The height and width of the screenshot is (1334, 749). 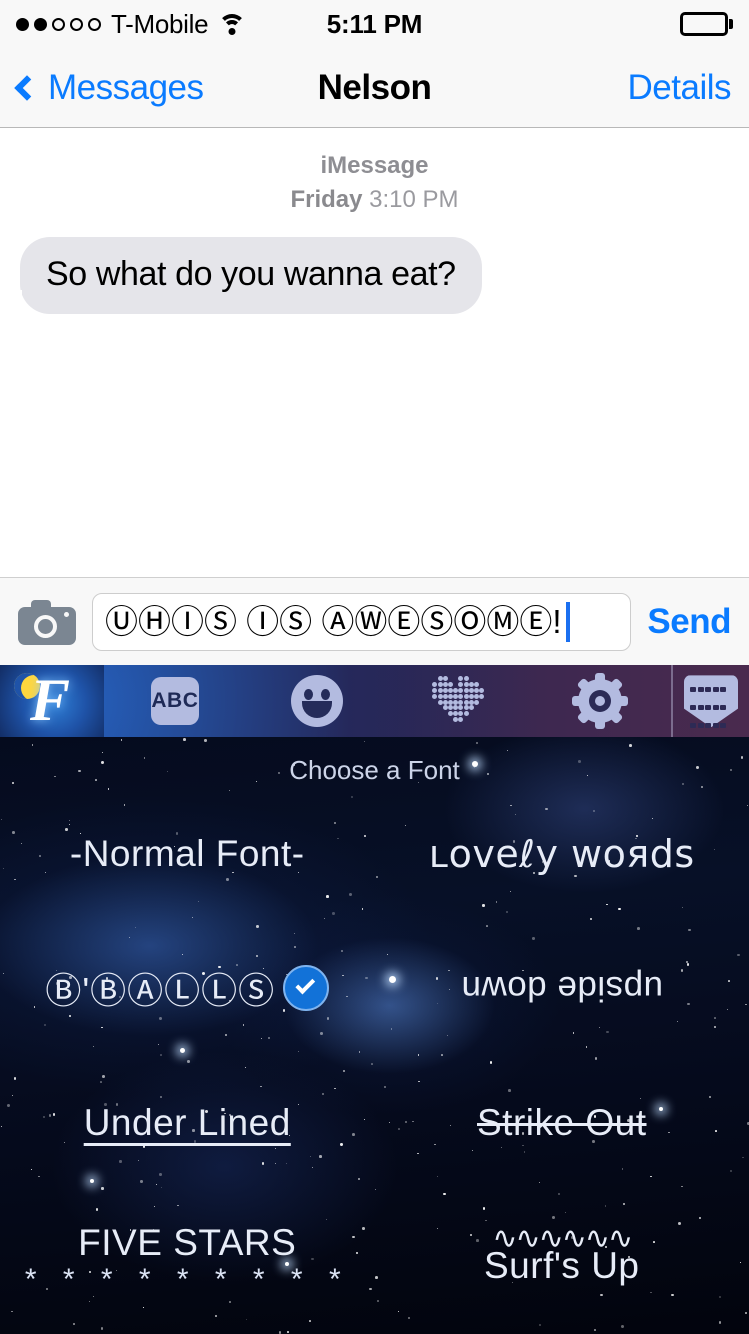 I want to click on logo-letter: F, so click(x=50, y=700).